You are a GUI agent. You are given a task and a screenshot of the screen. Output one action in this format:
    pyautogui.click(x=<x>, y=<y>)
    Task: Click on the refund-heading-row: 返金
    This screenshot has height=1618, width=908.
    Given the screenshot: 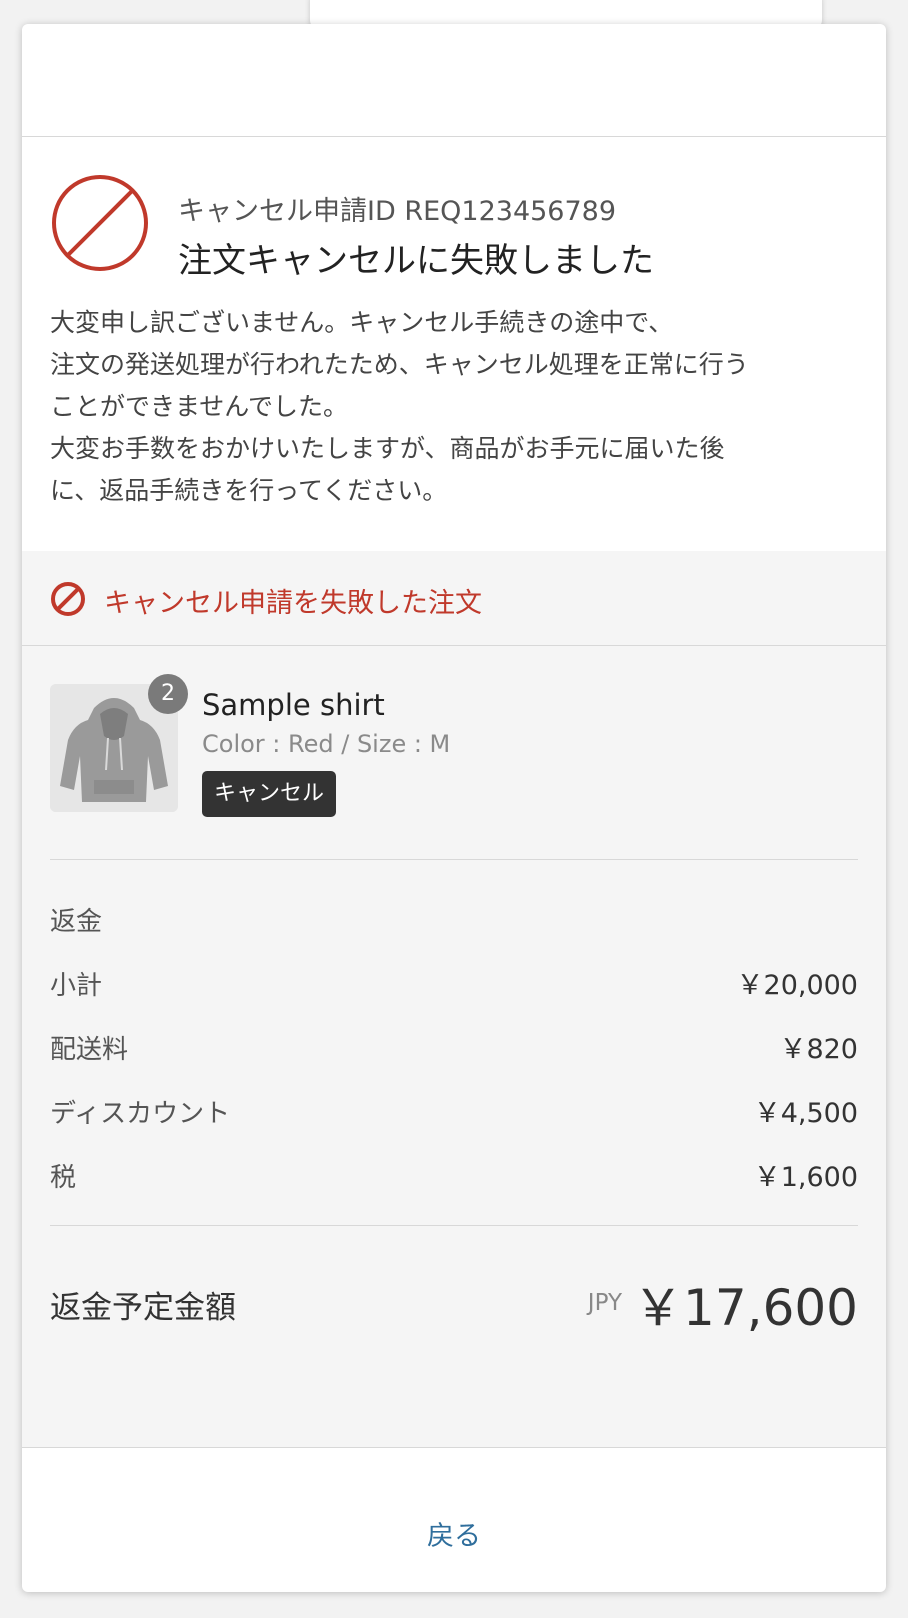 What is the action you would take?
    pyautogui.click(x=454, y=922)
    